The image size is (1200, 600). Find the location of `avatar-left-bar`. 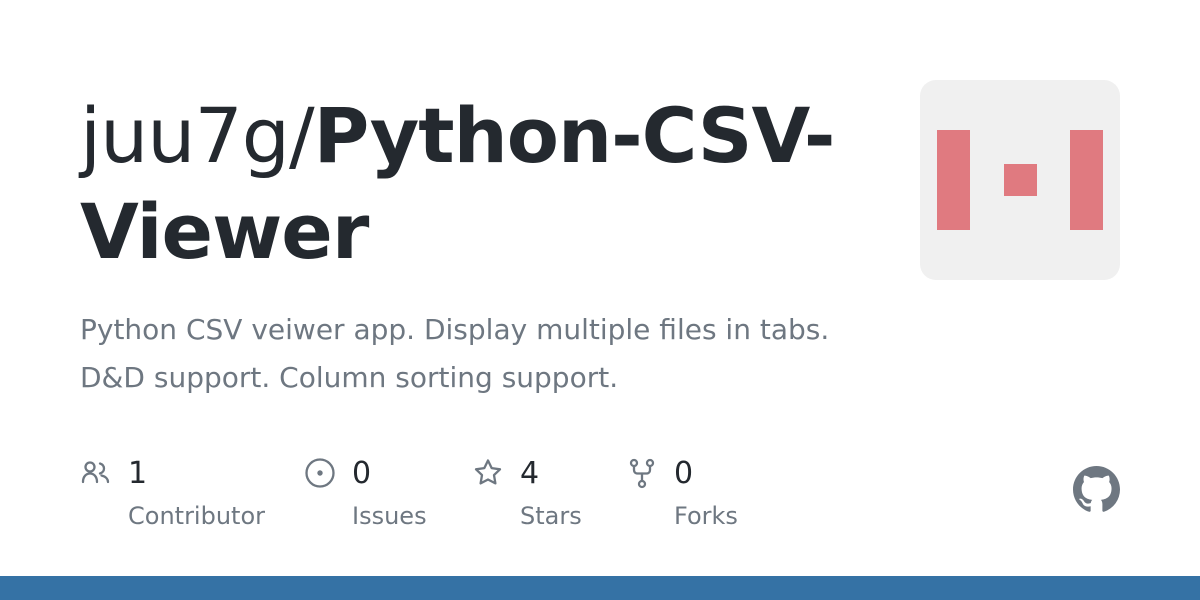

avatar-left-bar is located at coordinates (953, 180).